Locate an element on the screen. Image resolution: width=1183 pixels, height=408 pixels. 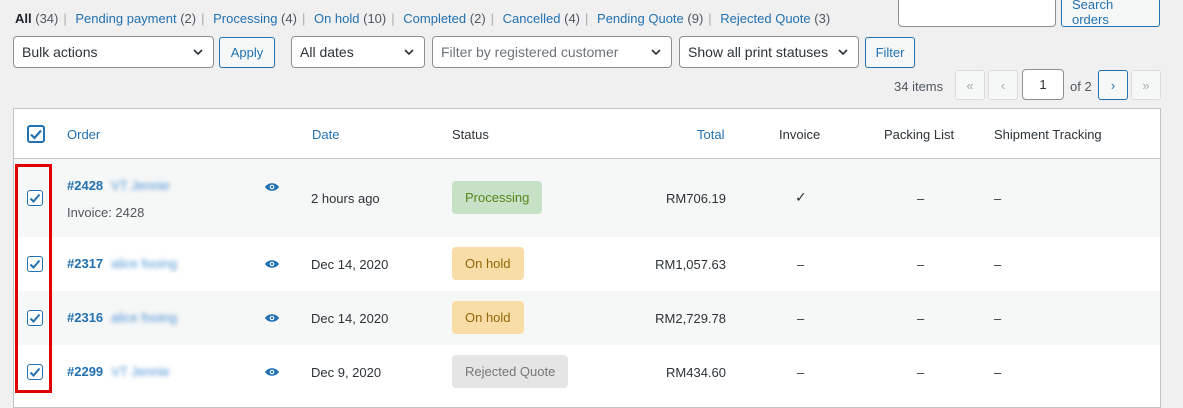
print-status-value: Show all print statuses is located at coordinates (758, 52).